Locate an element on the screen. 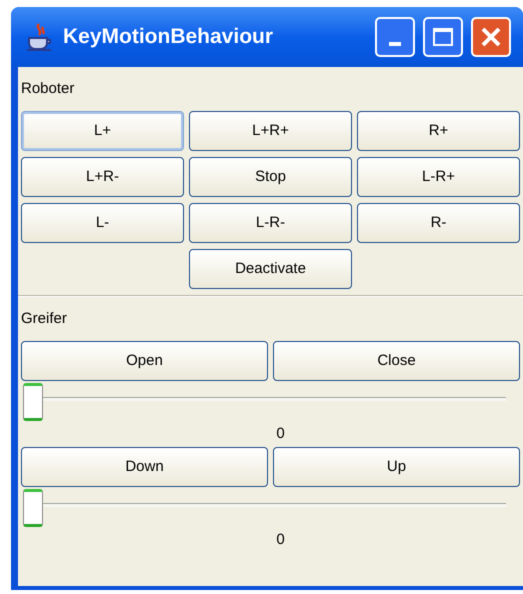 This screenshot has height=594, width=523. push-button: L-R+ is located at coordinates (438, 177).